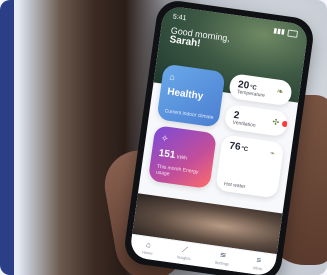  I want to click on energy-subtitle: This month Energy usage, so click(177, 170).